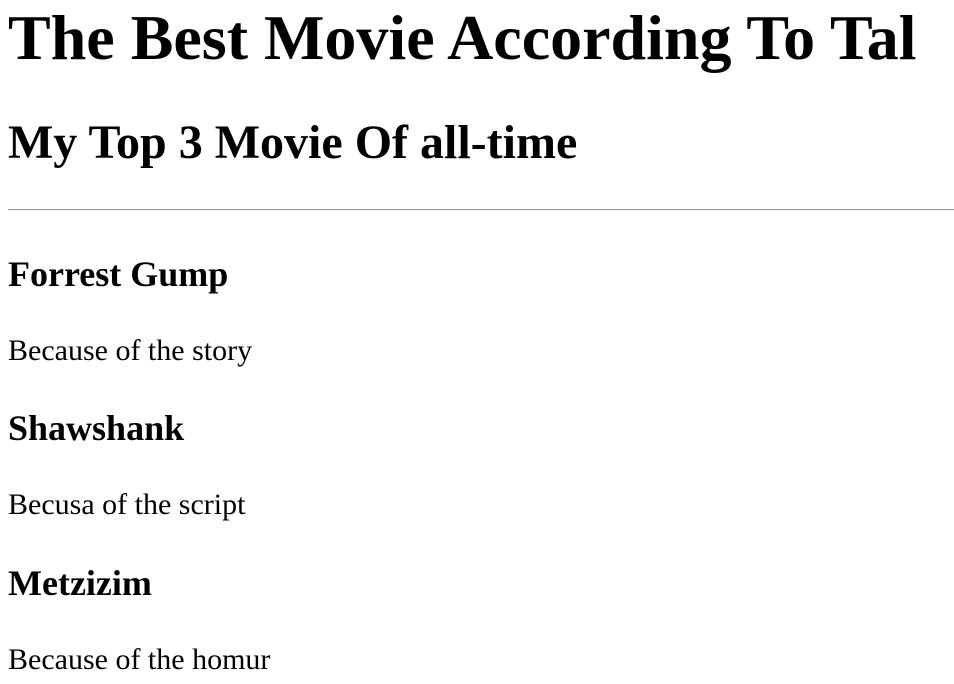 This screenshot has height=684, width=954. What do you see at coordinates (462, 37) in the screenshot?
I see `page-title: The Best Movie According To Tal` at bounding box center [462, 37].